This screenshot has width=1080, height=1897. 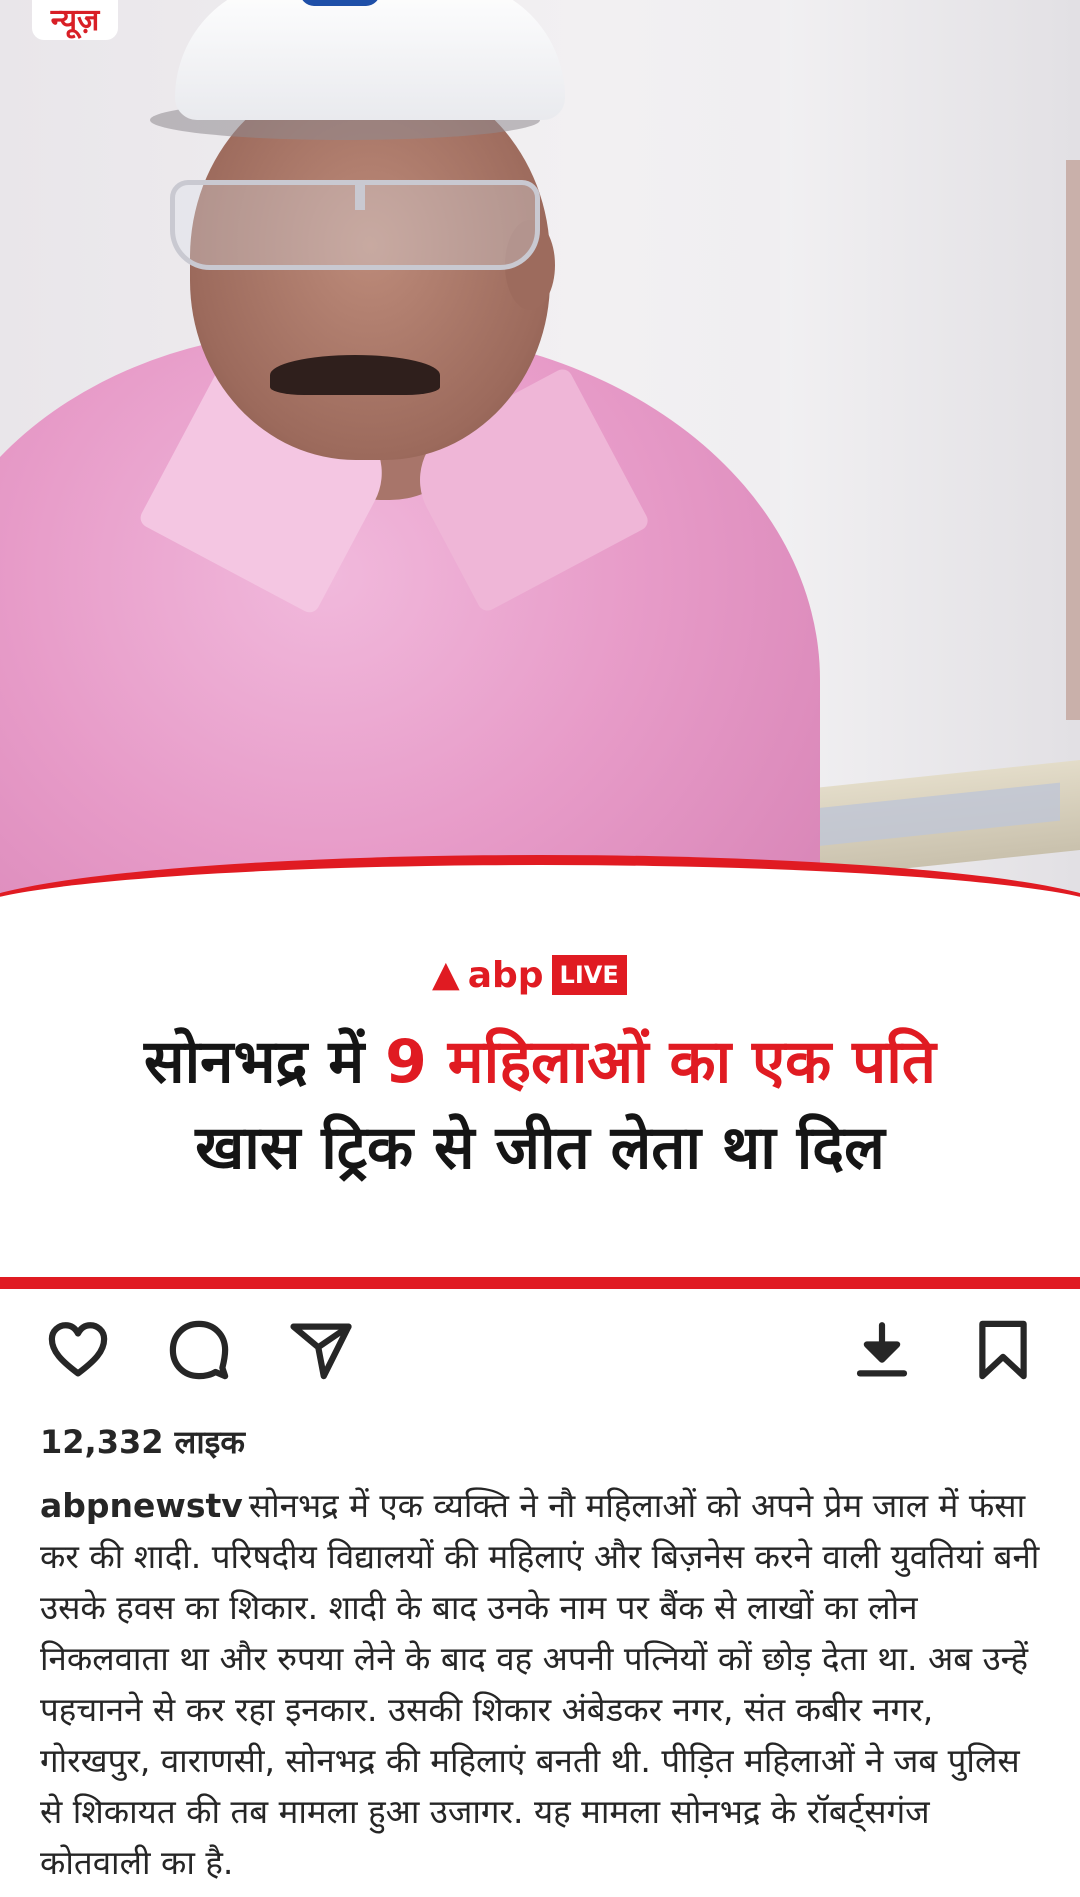 I want to click on photo-wall-edge, so click(x=1073, y=440).